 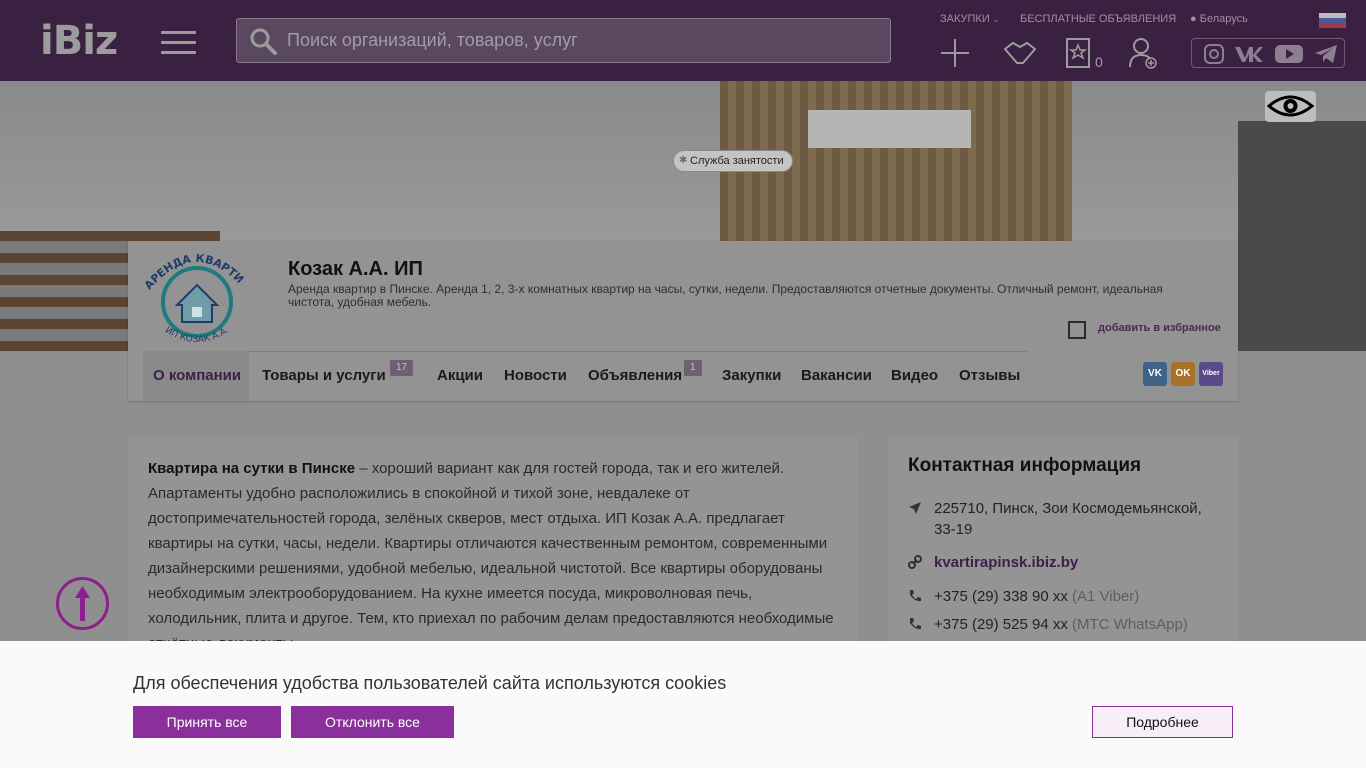 What do you see at coordinates (263, 41) in the screenshot?
I see `search-icon` at bounding box center [263, 41].